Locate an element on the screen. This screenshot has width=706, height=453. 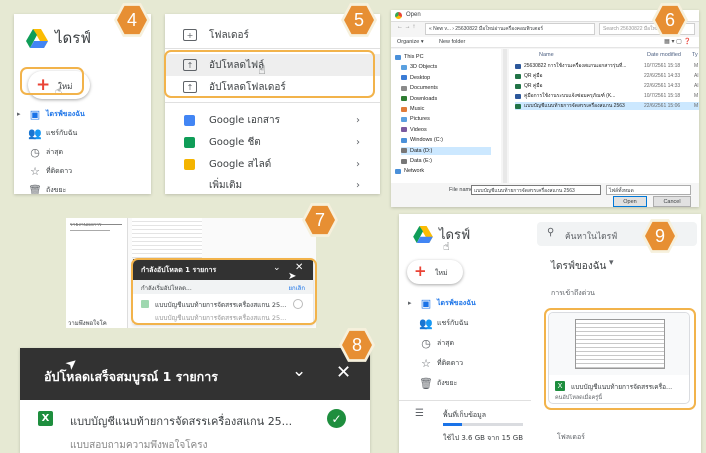
nav-tree-item: This PC is located at coordinates (409, 57).